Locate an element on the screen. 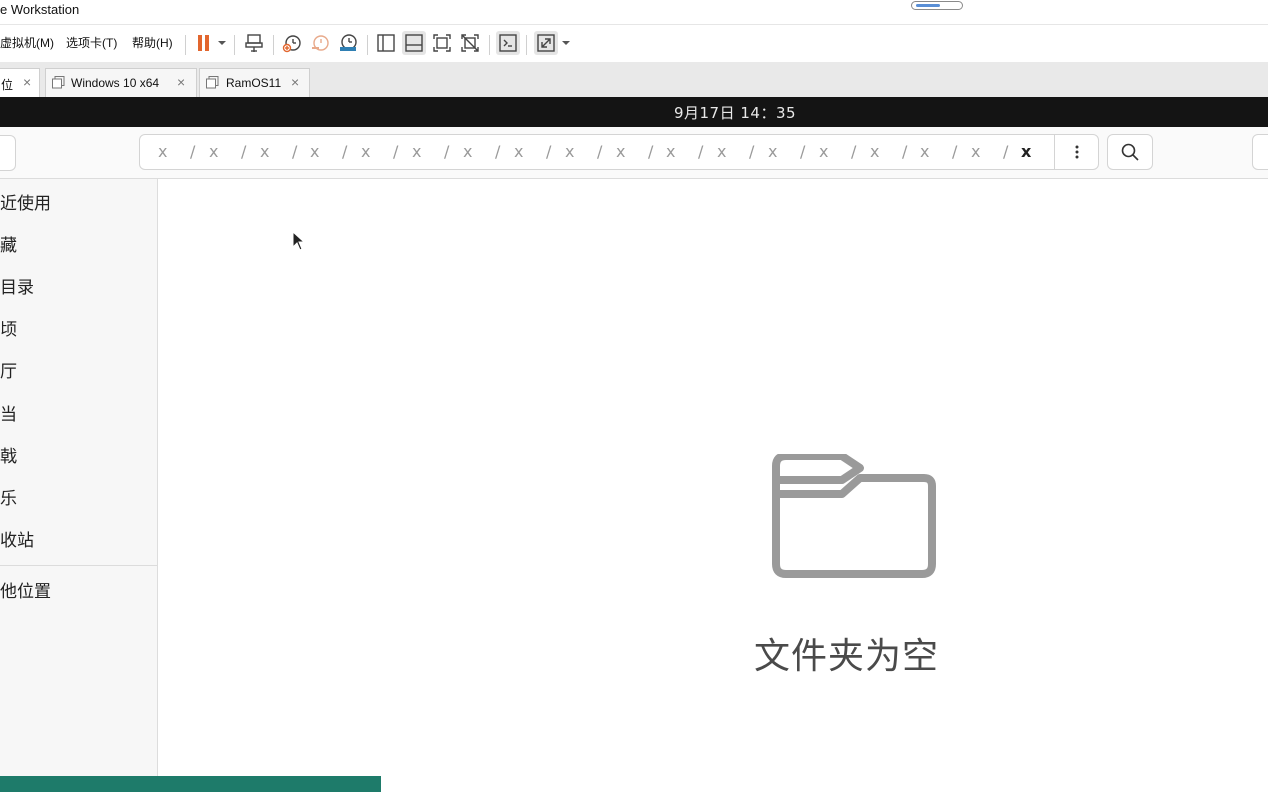 This screenshot has width=1268, height=792. tab-windows-10: Windows 10 x64 × is located at coordinates (121, 82).